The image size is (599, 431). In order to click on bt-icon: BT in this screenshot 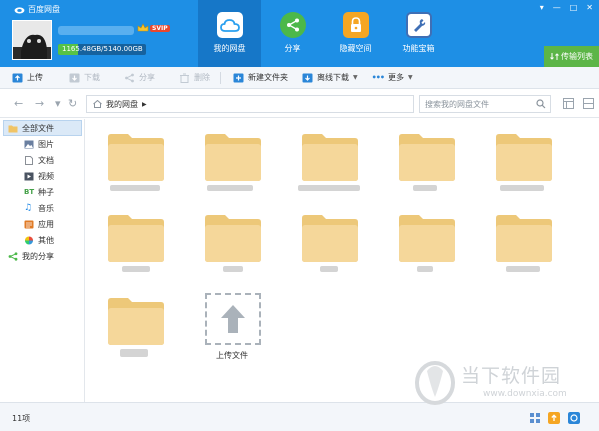, I will do `click(29, 191)`.